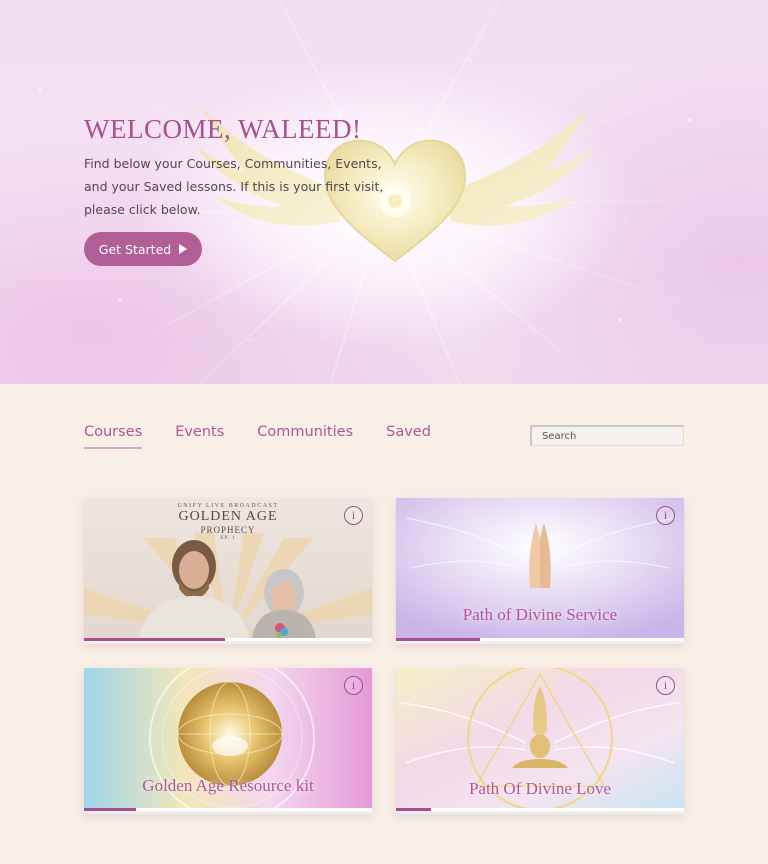 This screenshot has height=864, width=768. I want to click on card-title: Golden Age Resource kit, so click(228, 785).